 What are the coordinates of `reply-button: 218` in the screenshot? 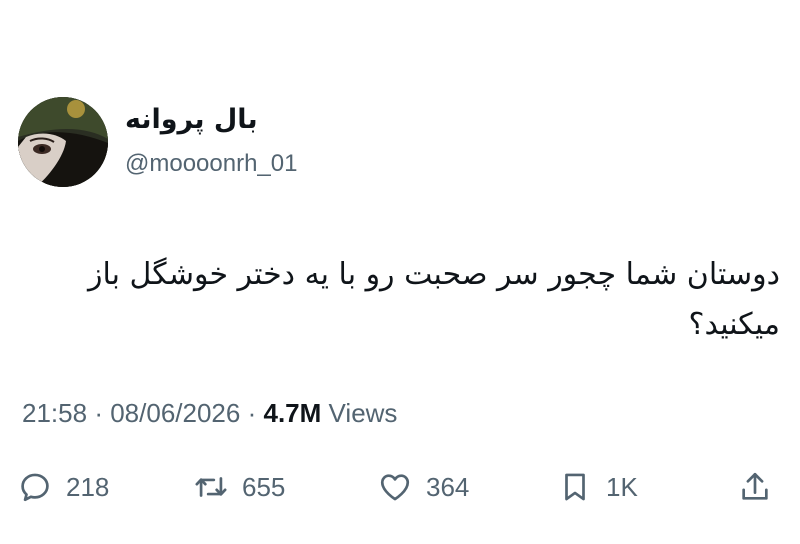 It's located at (63, 487).